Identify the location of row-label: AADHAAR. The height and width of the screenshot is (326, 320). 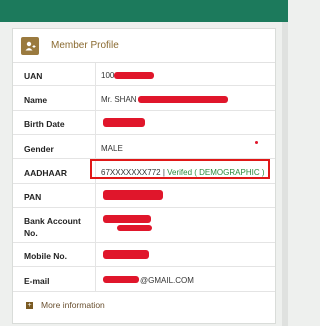
(45, 173).